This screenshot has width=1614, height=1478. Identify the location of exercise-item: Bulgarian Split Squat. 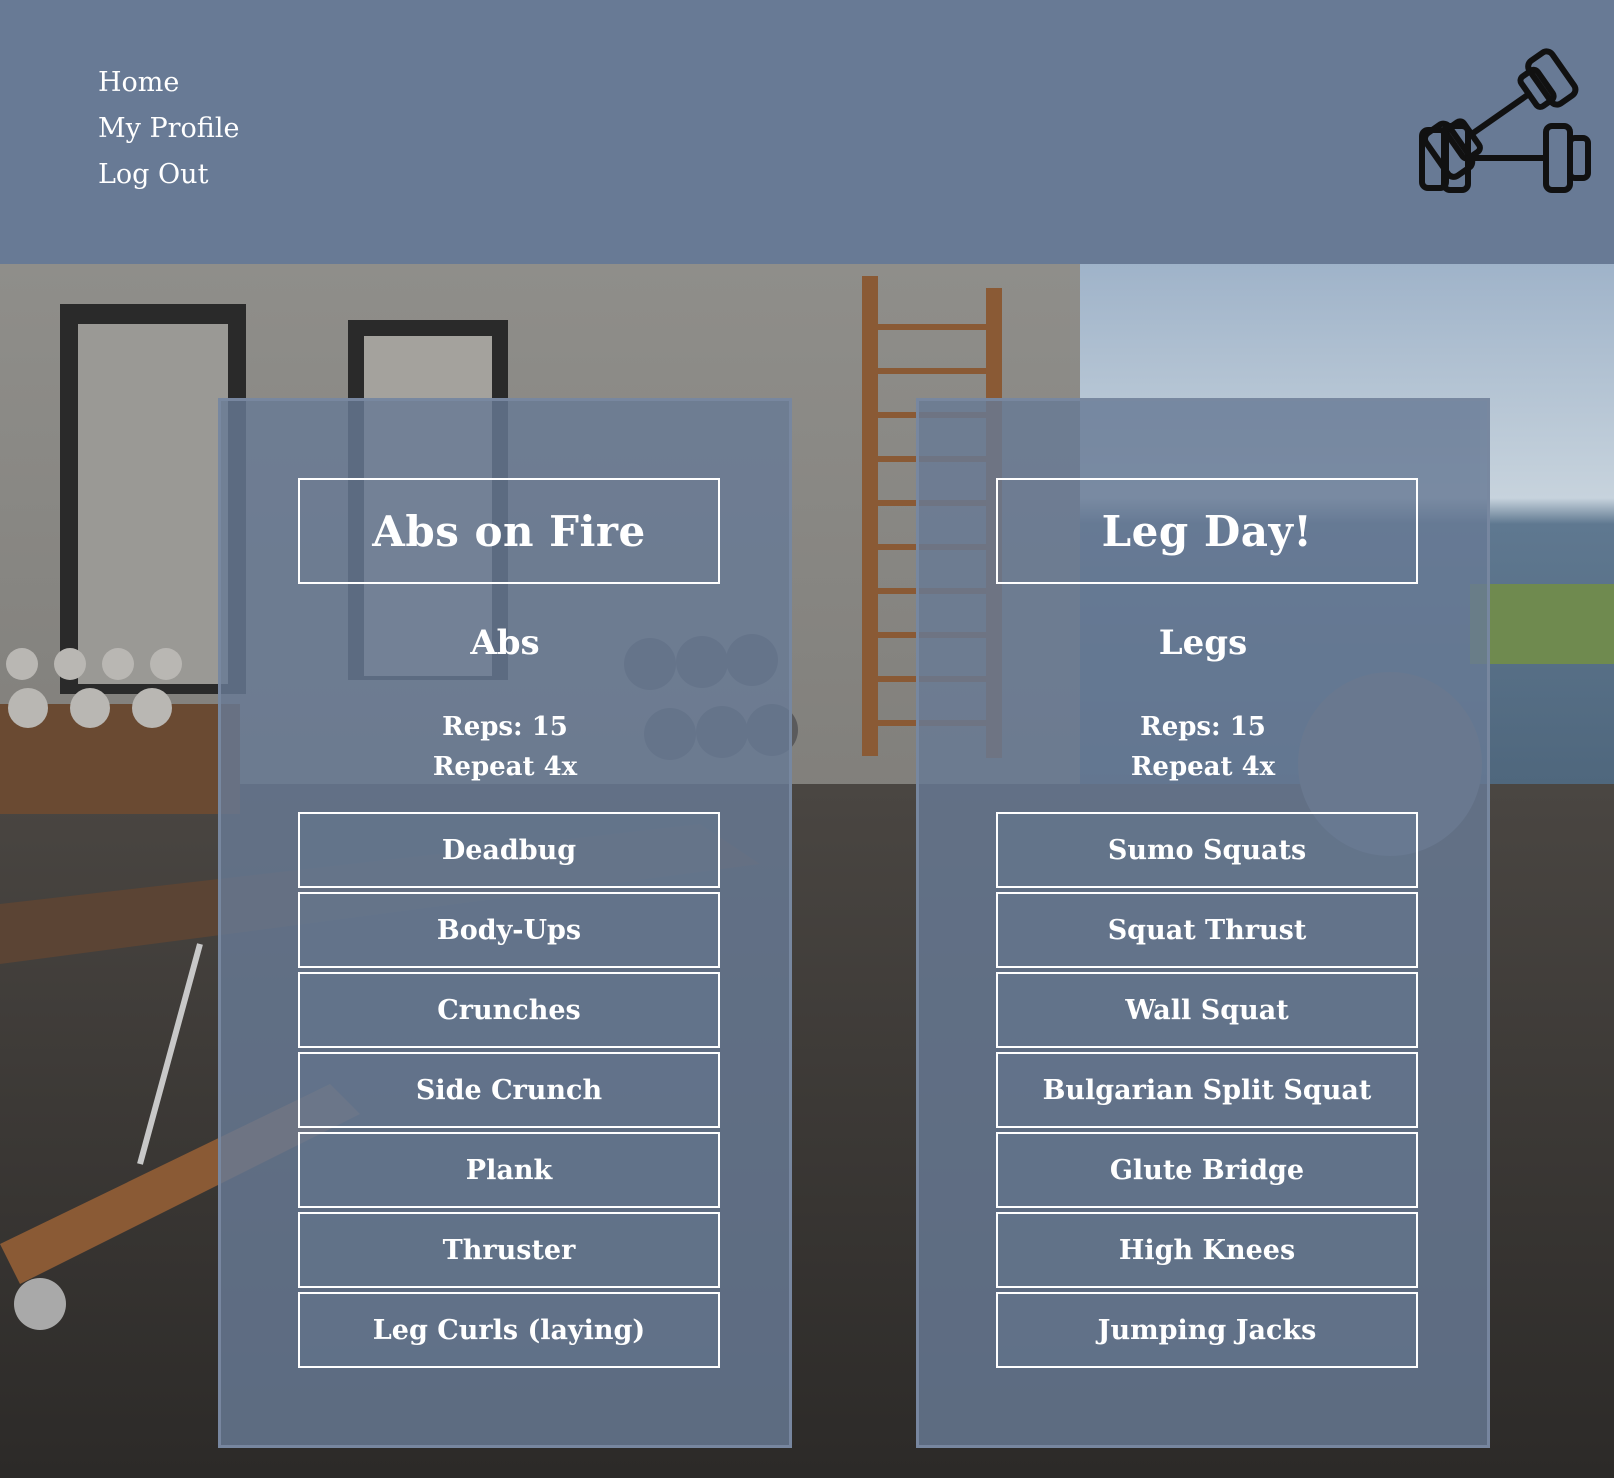
(1207, 1090).